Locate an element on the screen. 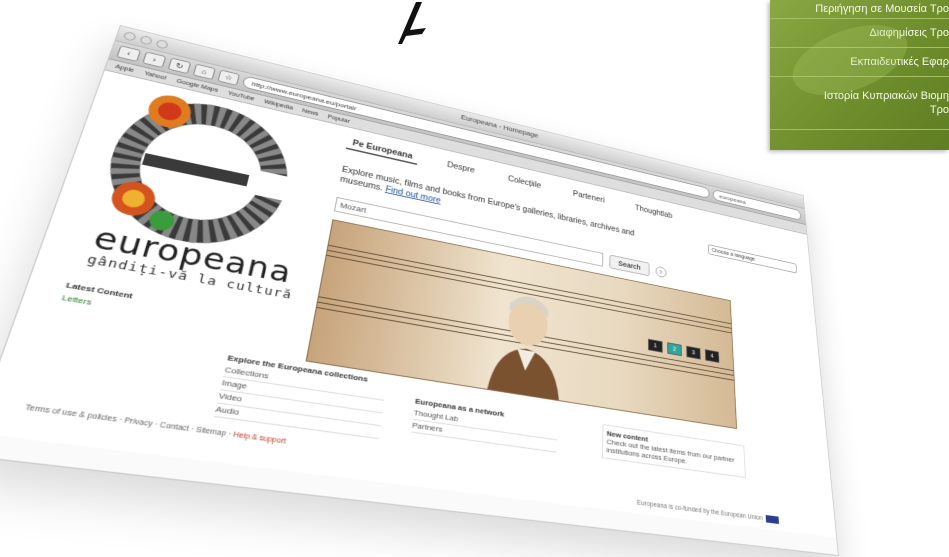 Image resolution: width=949 pixels, height=557 pixels. carousel-dot-4: 4 is located at coordinates (712, 356).